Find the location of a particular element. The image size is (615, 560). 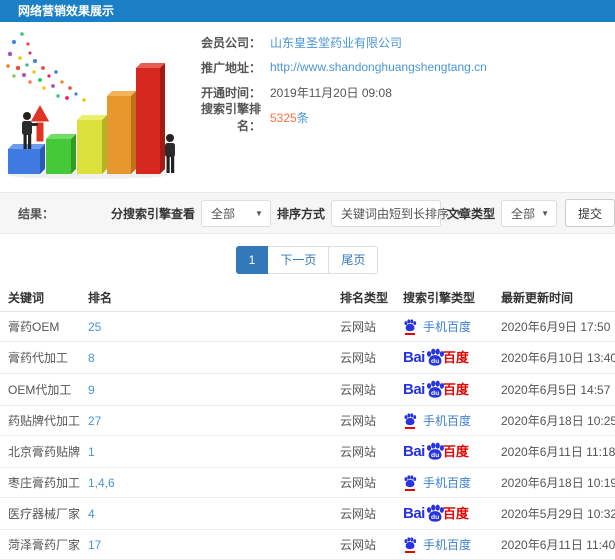

rank-link: 25 is located at coordinates (94, 327).